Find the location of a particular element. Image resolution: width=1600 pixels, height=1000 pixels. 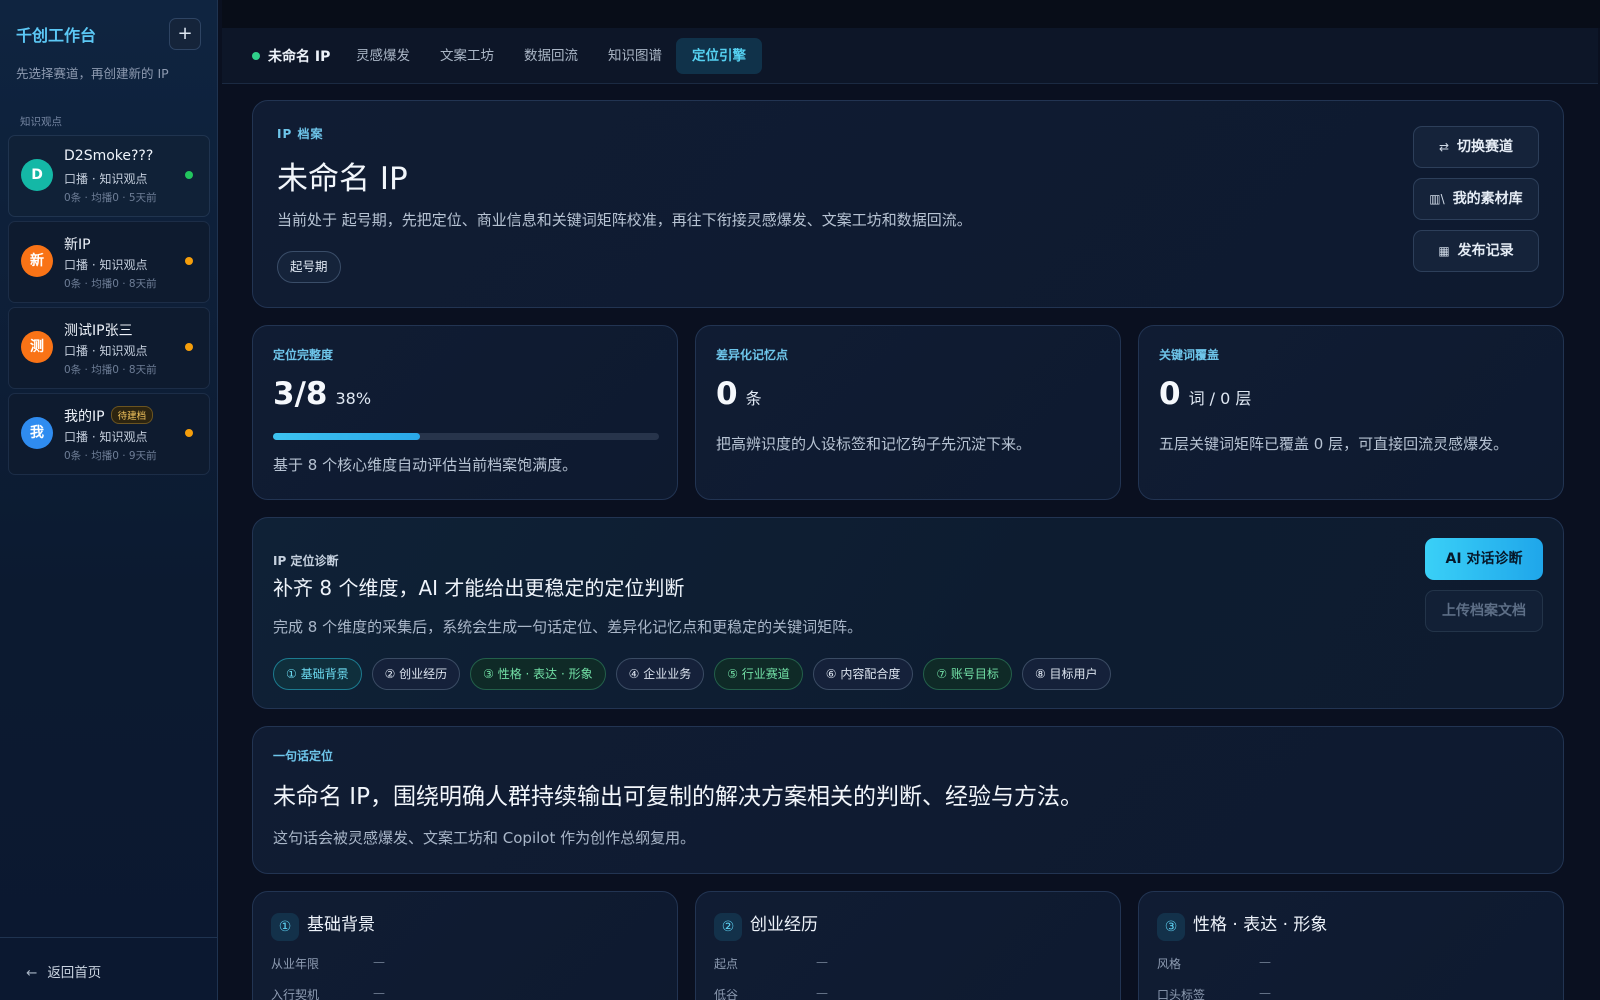

field-row: 风格 — is located at coordinates (1214, 963).